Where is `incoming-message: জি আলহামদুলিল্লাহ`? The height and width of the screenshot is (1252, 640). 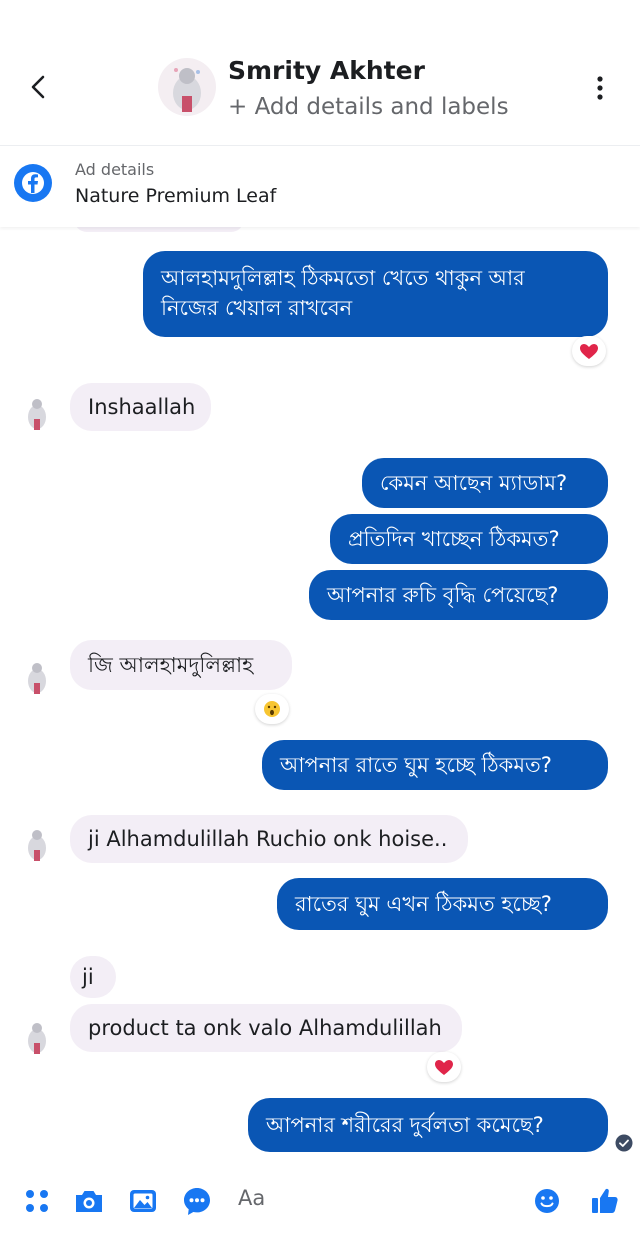 incoming-message: জি আলহামদুলিল্লাহ is located at coordinates (181, 665).